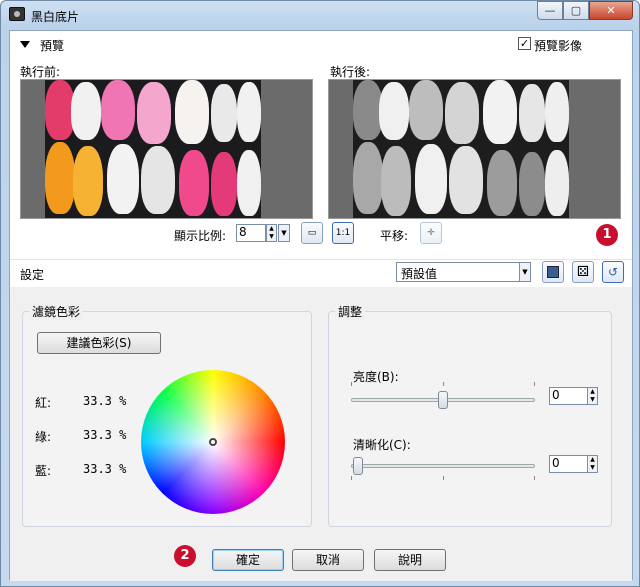 The image size is (640, 587). I want to click on cancel-button: 取消, so click(328, 560).